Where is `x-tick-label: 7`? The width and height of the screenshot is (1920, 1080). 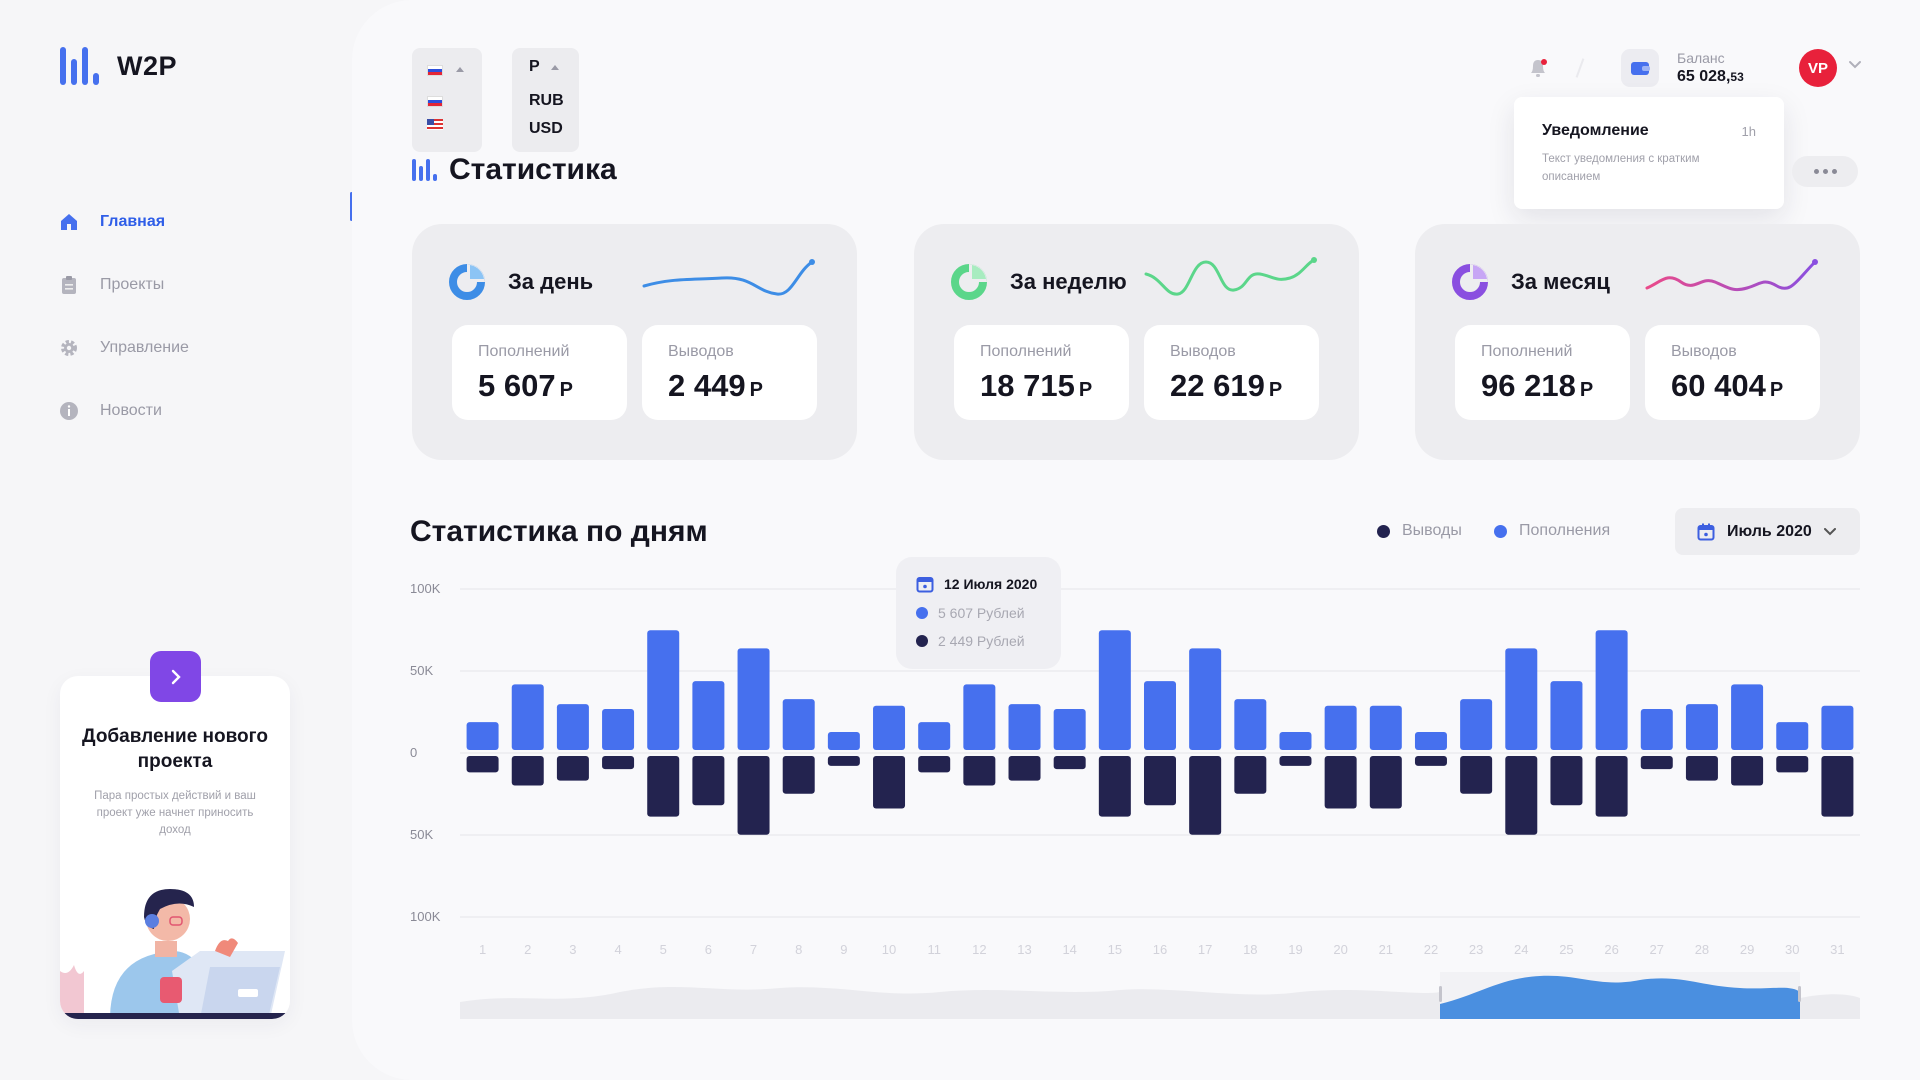
x-tick-label: 7 is located at coordinates (753, 949).